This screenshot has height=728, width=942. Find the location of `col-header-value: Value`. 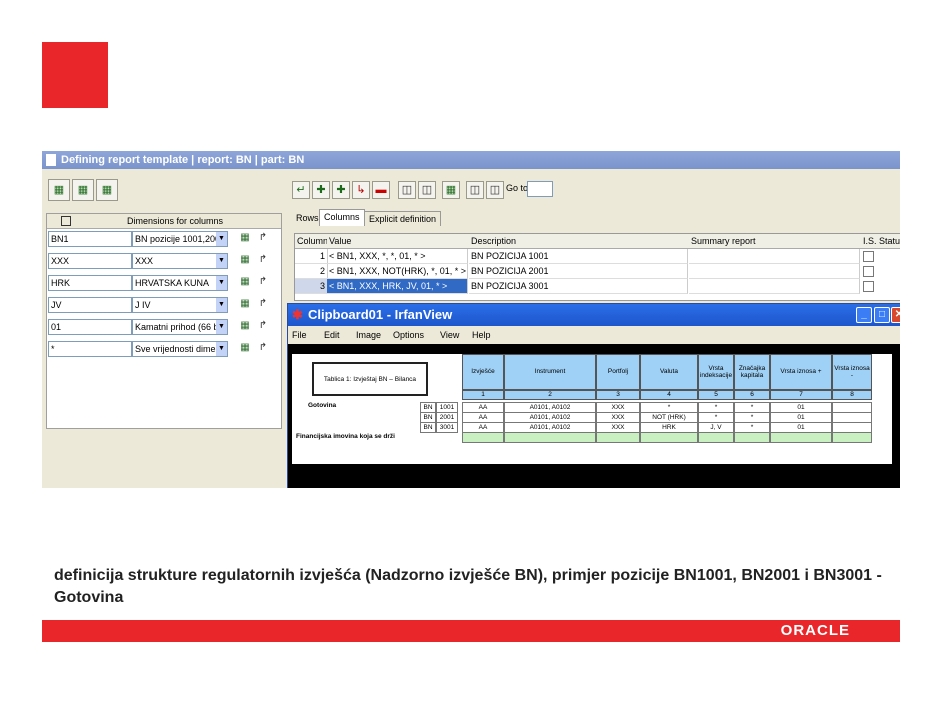

col-header-value: Value is located at coordinates (398, 241).